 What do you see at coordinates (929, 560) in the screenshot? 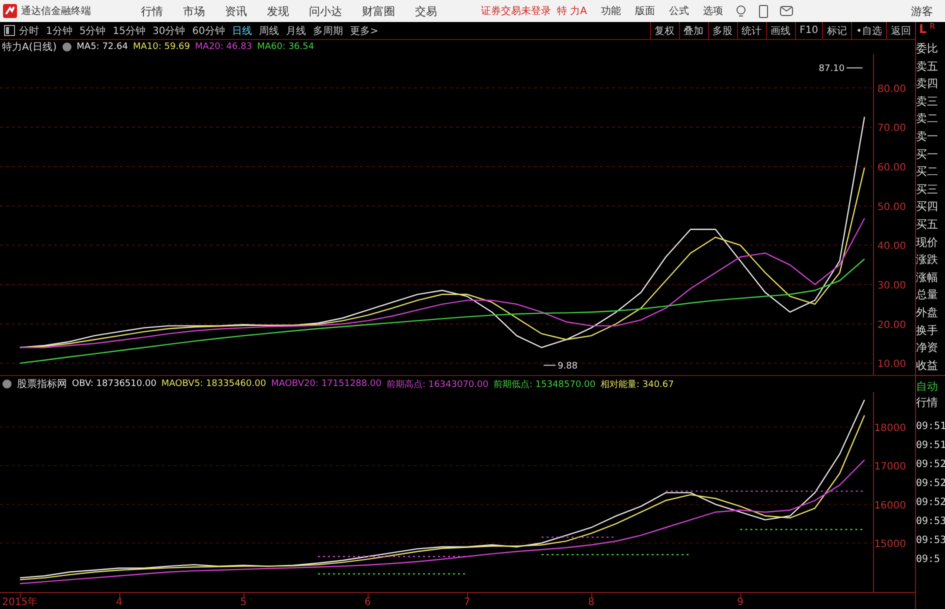
I see `tick-time: 09:5` at bounding box center [929, 560].